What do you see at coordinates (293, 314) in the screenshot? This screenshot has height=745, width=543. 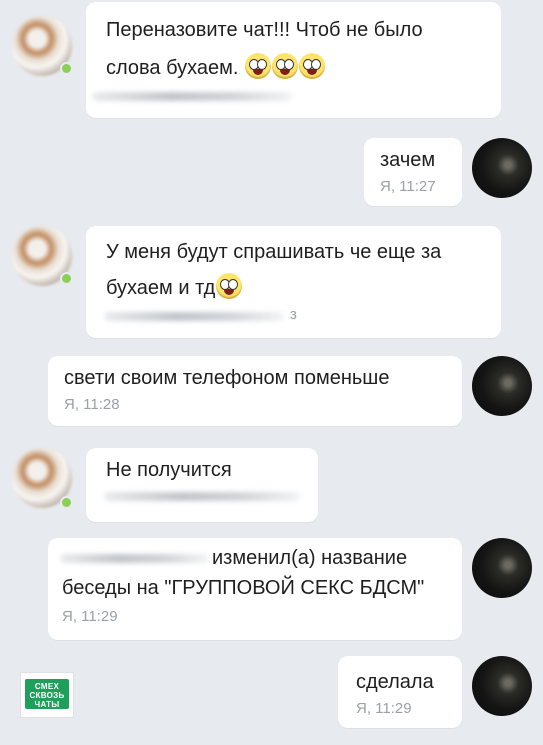 I see `message-meta-partial: з` at bounding box center [293, 314].